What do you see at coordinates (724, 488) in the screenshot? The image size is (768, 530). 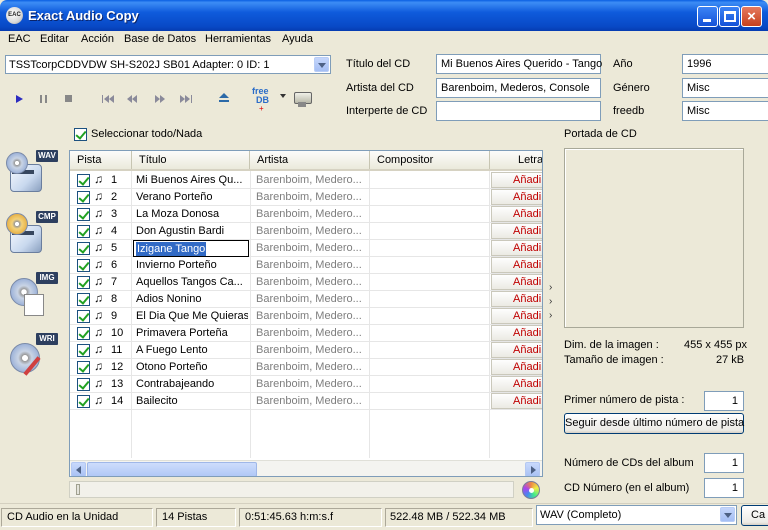 I see `cd-number-field: 1` at bounding box center [724, 488].